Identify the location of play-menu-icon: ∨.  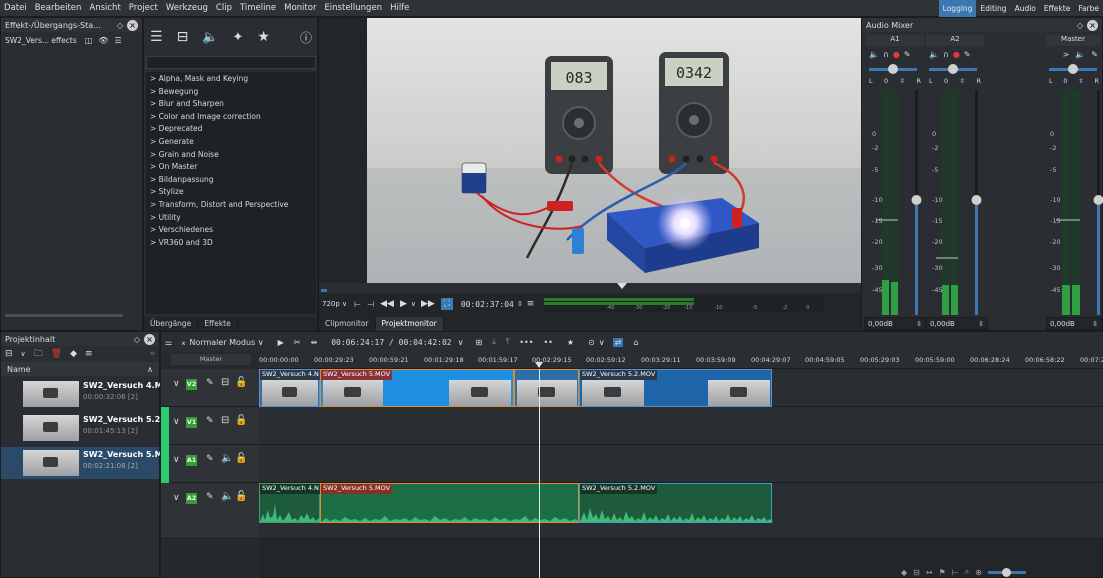
(413, 304).